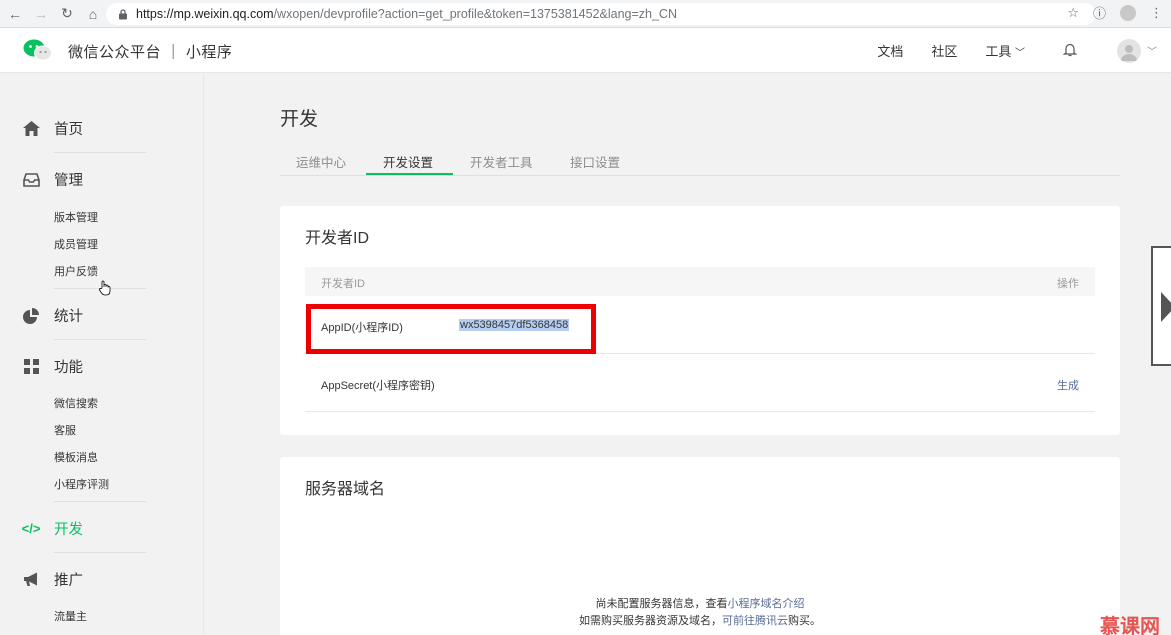 The image size is (1171, 635). Describe the element at coordinates (93, 14) in the screenshot. I see `home-icon: ⌂` at that location.